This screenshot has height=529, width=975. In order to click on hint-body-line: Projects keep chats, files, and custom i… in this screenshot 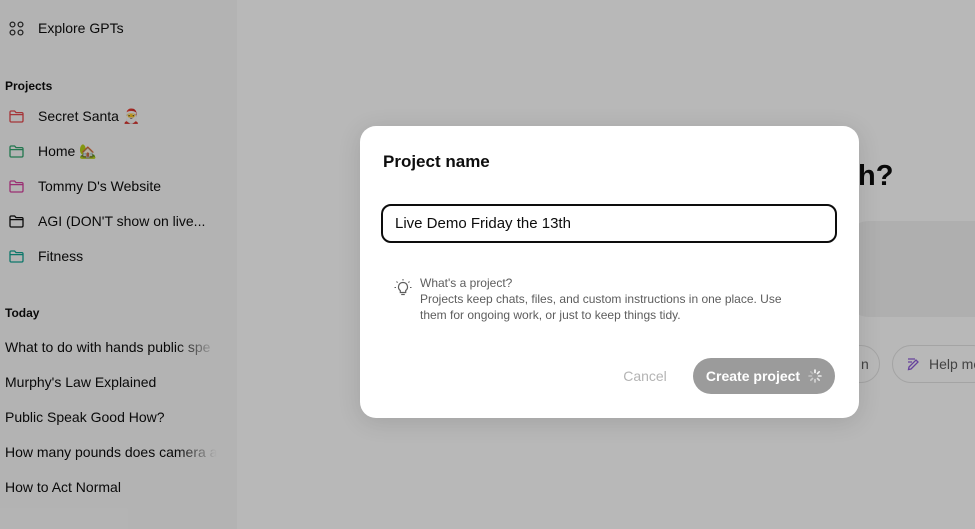, I will do `click(601, 299)`.